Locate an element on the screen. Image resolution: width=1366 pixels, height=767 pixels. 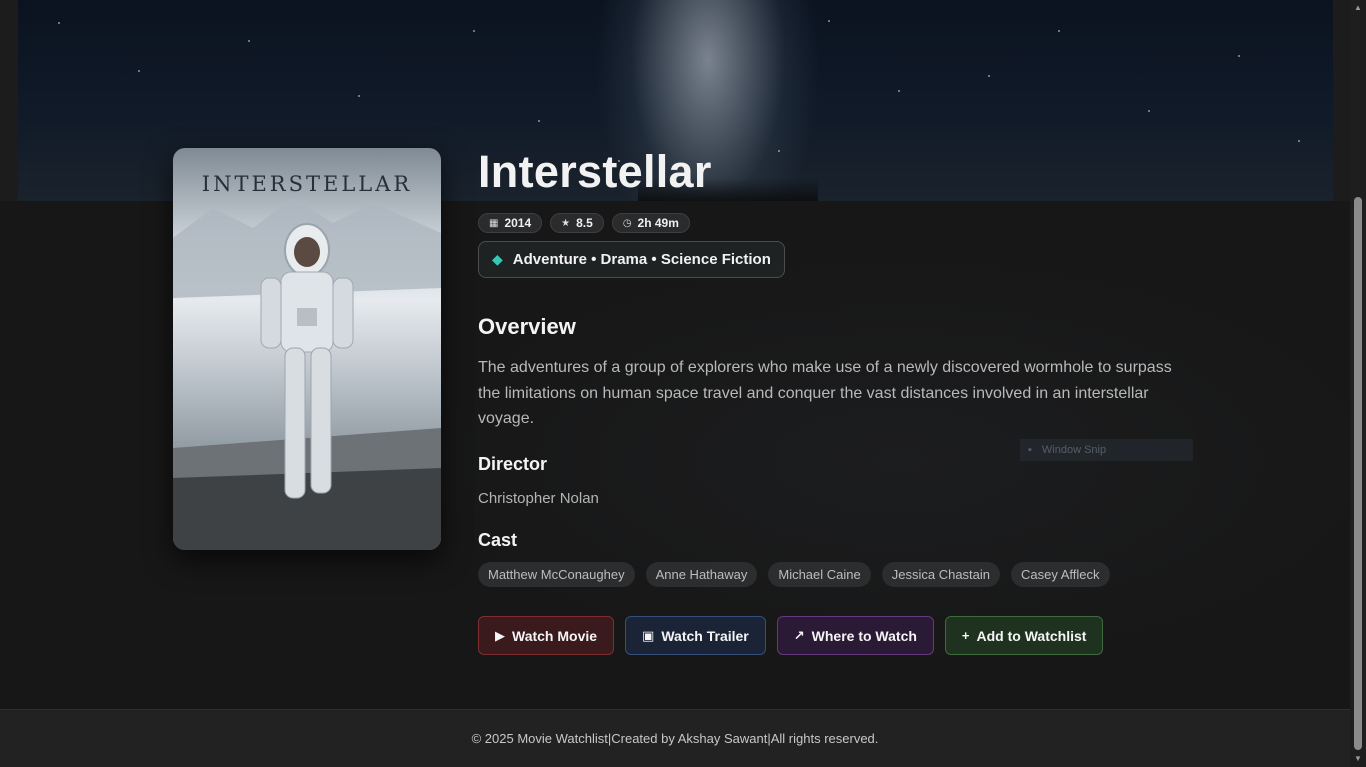
calendar-icon: ▦ is located at coordinates (494, 223).